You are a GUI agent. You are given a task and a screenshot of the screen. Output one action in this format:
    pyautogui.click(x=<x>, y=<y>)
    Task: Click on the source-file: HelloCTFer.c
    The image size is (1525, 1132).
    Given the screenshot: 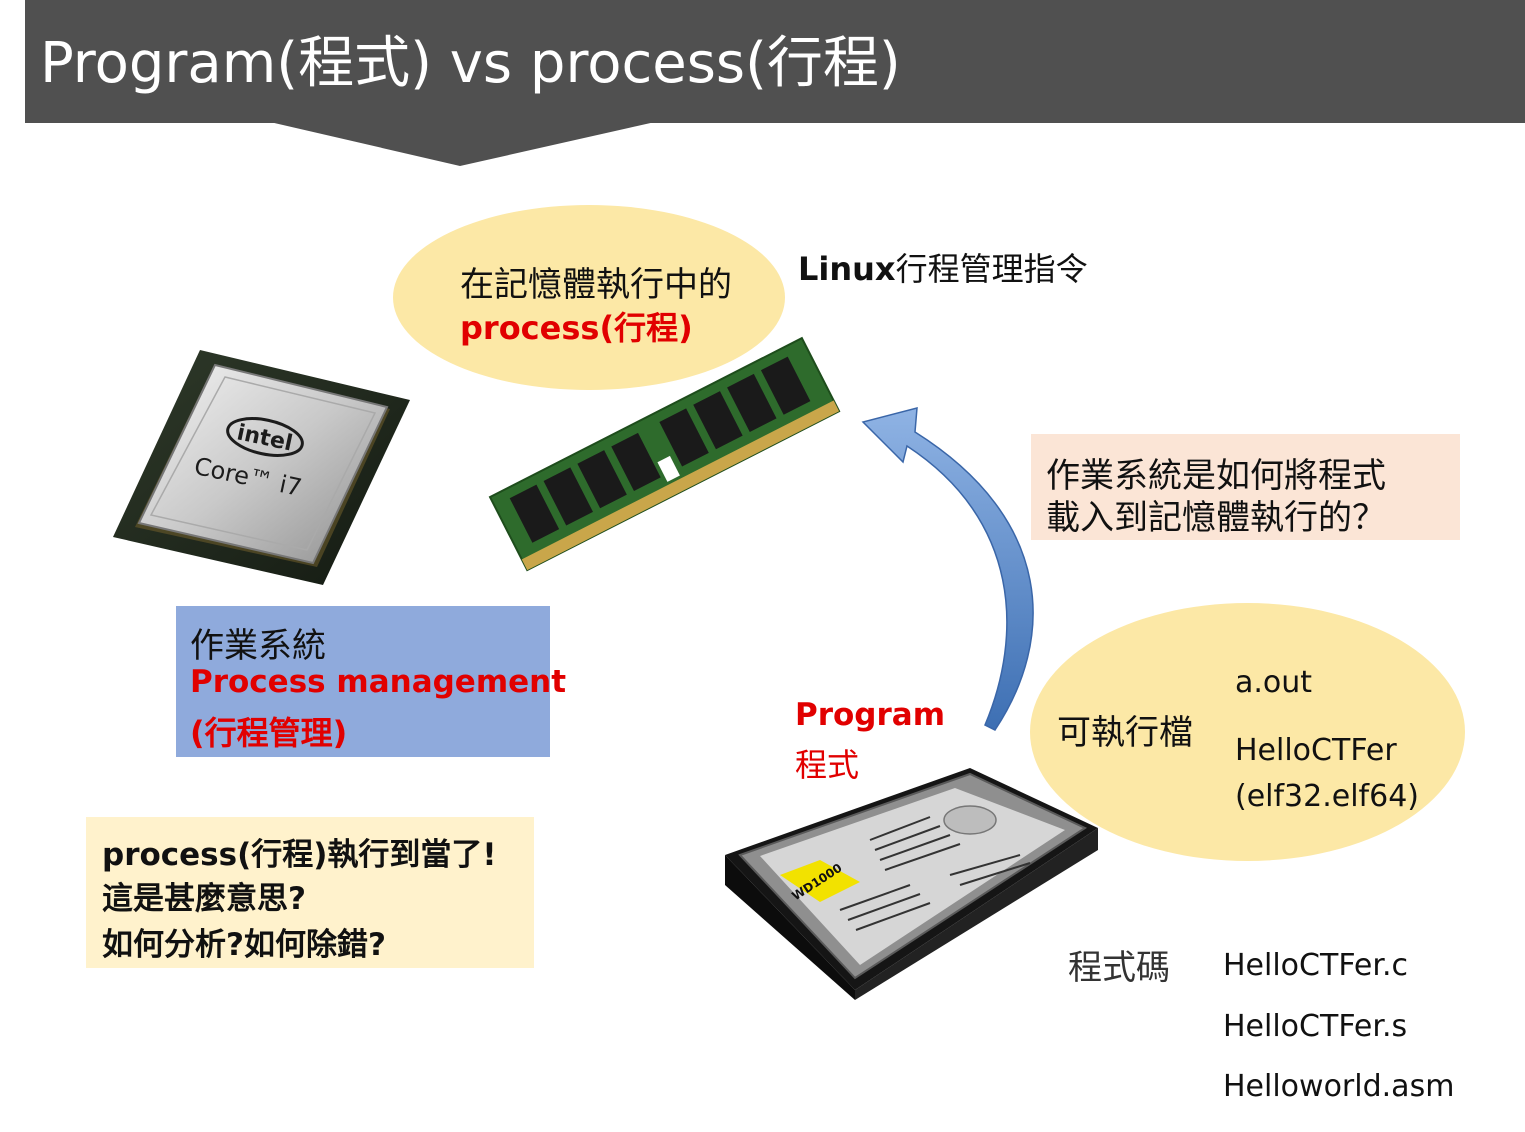 What is the action you would take?
    pyautogui.click(x=1315, y=965)
    